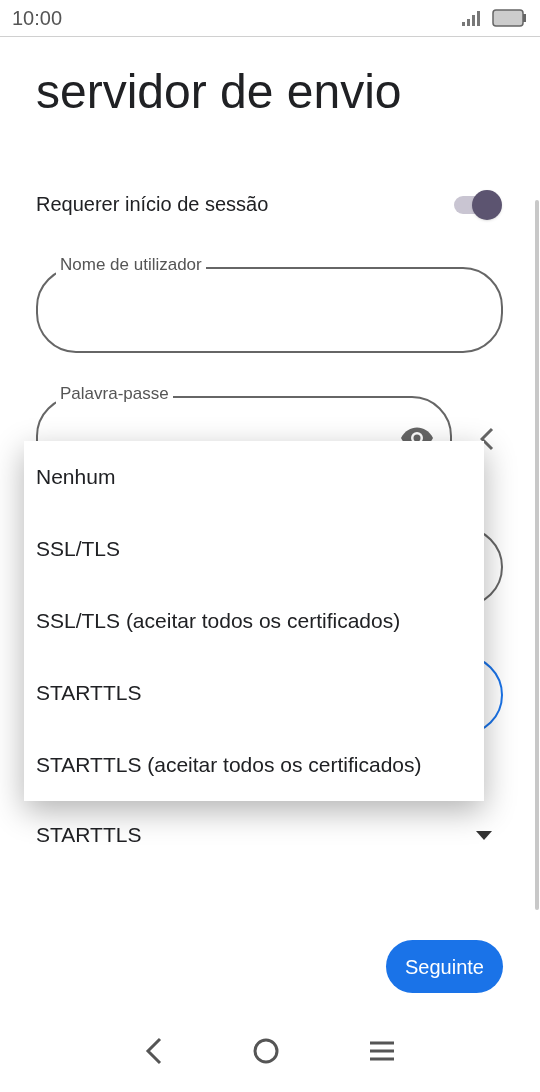 The width and height of the screenshot is (540, 1092). What do you see at coordinates (254, 765) in the screenshot?
I see `menu-item: STARTTLS (aceitar todos os certificados)` at bounding box center [254, 765].